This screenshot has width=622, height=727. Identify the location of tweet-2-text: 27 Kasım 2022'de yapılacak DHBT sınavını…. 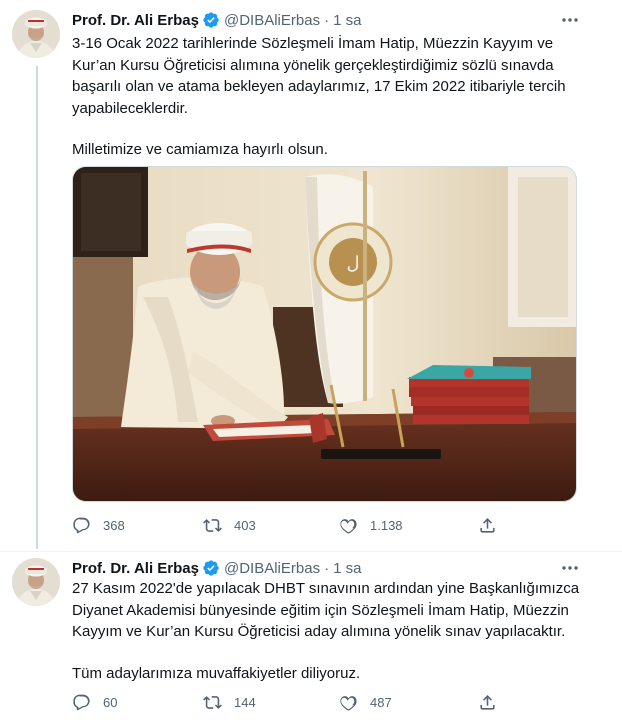
(332, 631).